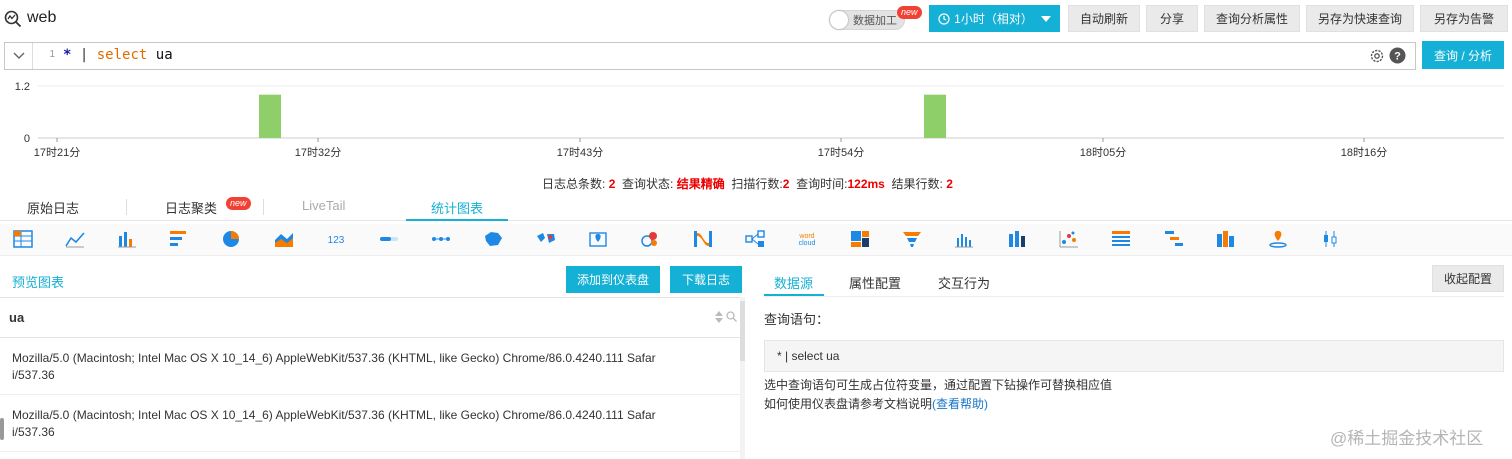  I want to click on collapse-config-button: 收起配置, so click(1468, 278).